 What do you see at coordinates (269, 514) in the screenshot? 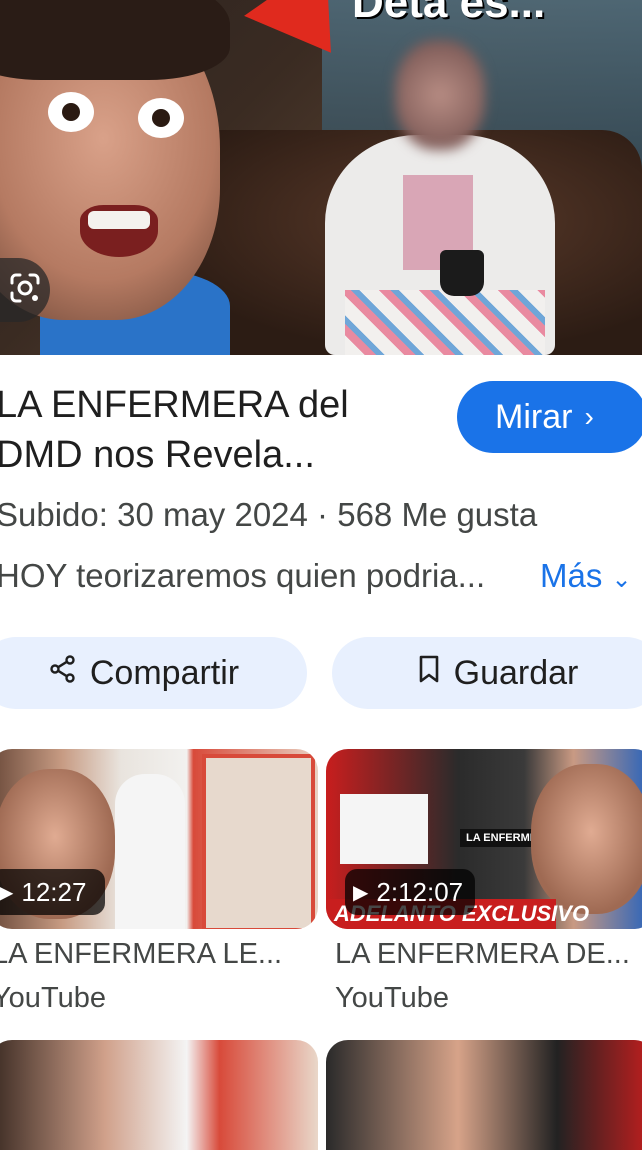
I see `video-meta: Subido: 30 may 2024 · 568 Me gusta` at bounding box center [269, 514].